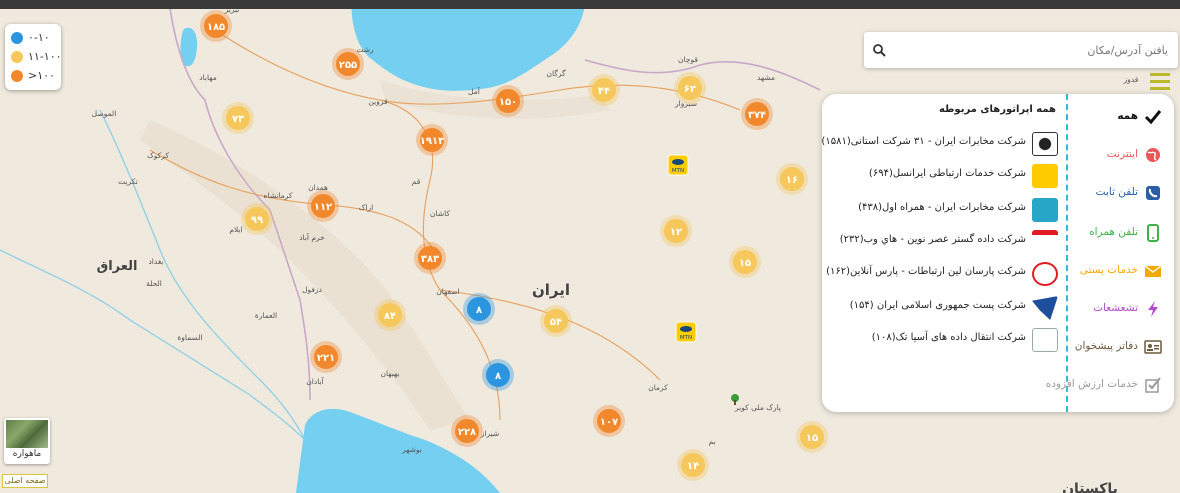 This screenshot has height=493, width=1180. I want to click on place-label: تکریت, so click(128, 181).